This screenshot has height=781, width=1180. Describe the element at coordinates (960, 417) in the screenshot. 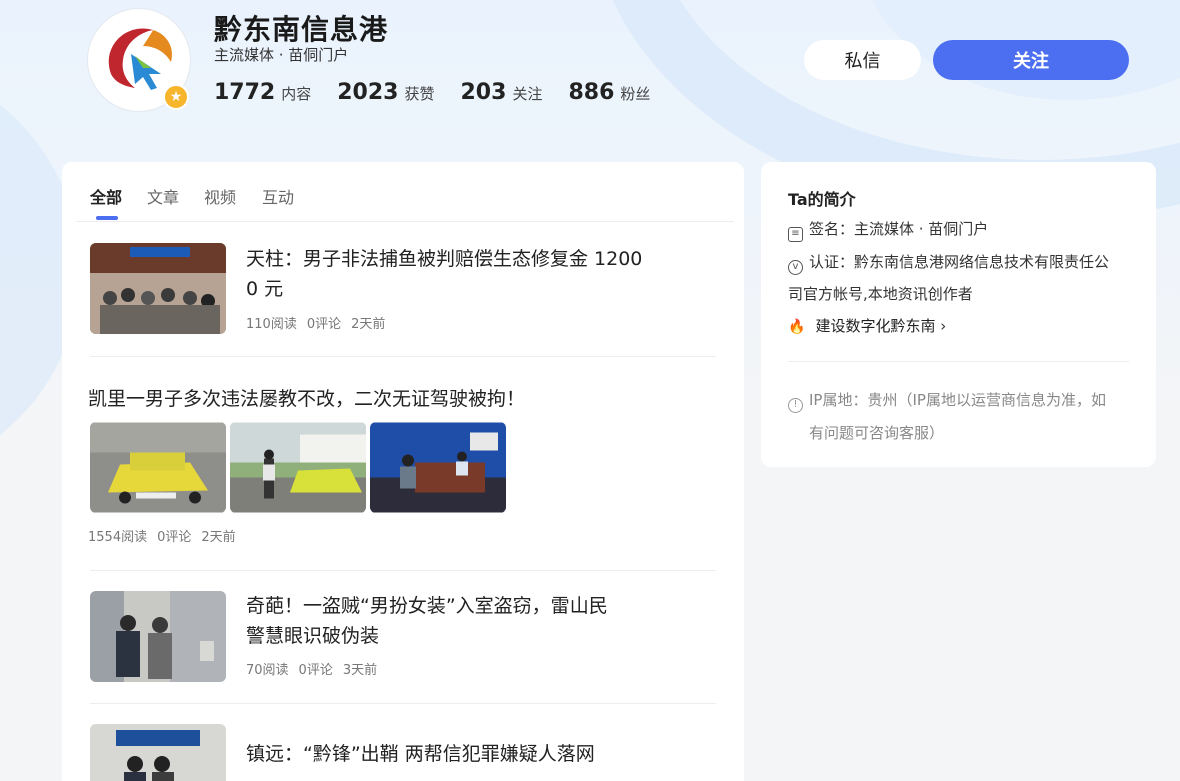

I see `ip-location: ! IP属地：贵州（IP属地以运营商信息为准，如 有问题可咨询客服）` at that location.